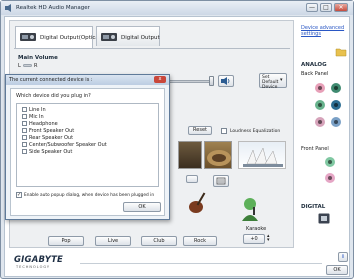  What do you see at coordinates (51, 80) in the screenshot?
I see `dialog-title: The current connected device is :` at bounding box center [51, 80].